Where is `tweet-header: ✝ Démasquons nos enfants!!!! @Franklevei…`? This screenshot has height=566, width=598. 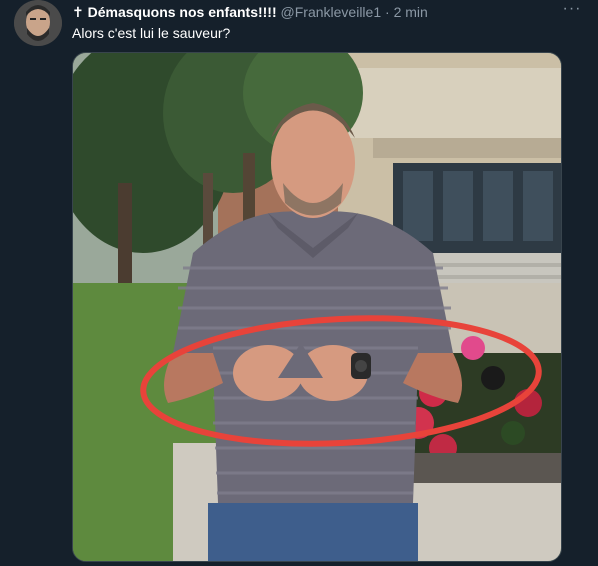
tweet-header: ✝ Démasquons nos enfants!!!! @Franklevei… is located at coordinates (315, 12).